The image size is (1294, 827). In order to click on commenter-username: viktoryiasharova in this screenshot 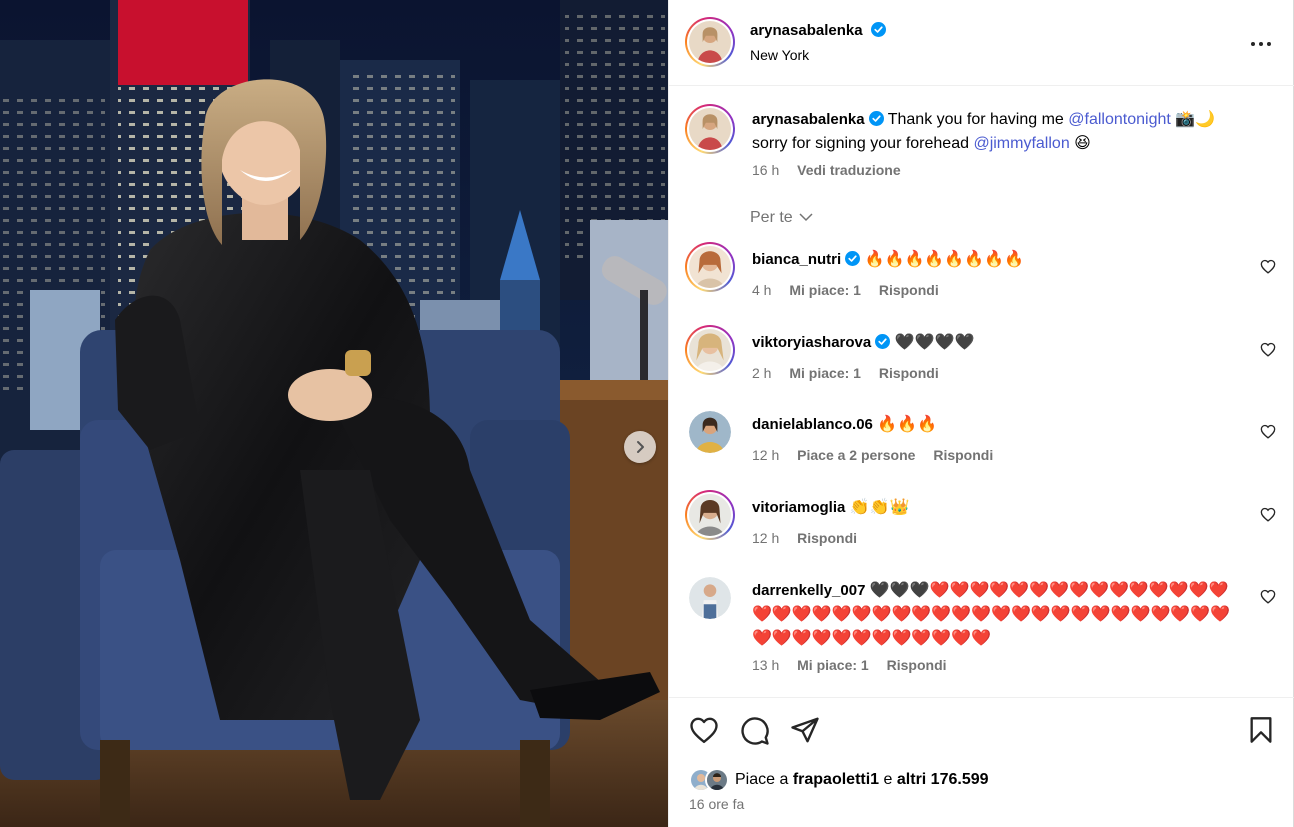, I will do `click(811, 342)`.